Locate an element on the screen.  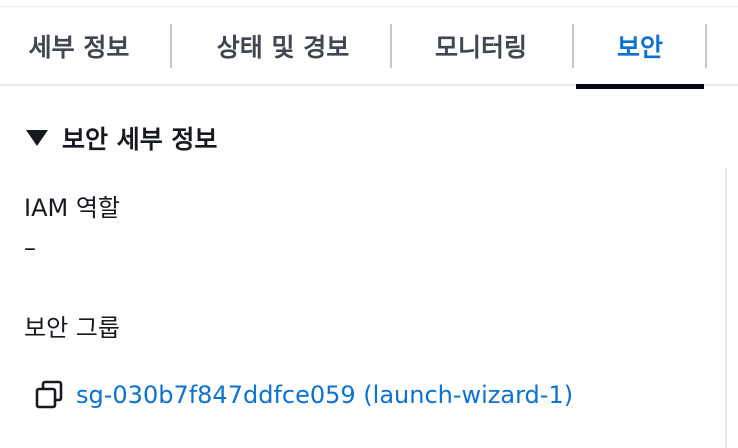
security-group-item: sg-030b7f847ddfce059 (launch-wizard-1) is located at coordinates (303, 395).